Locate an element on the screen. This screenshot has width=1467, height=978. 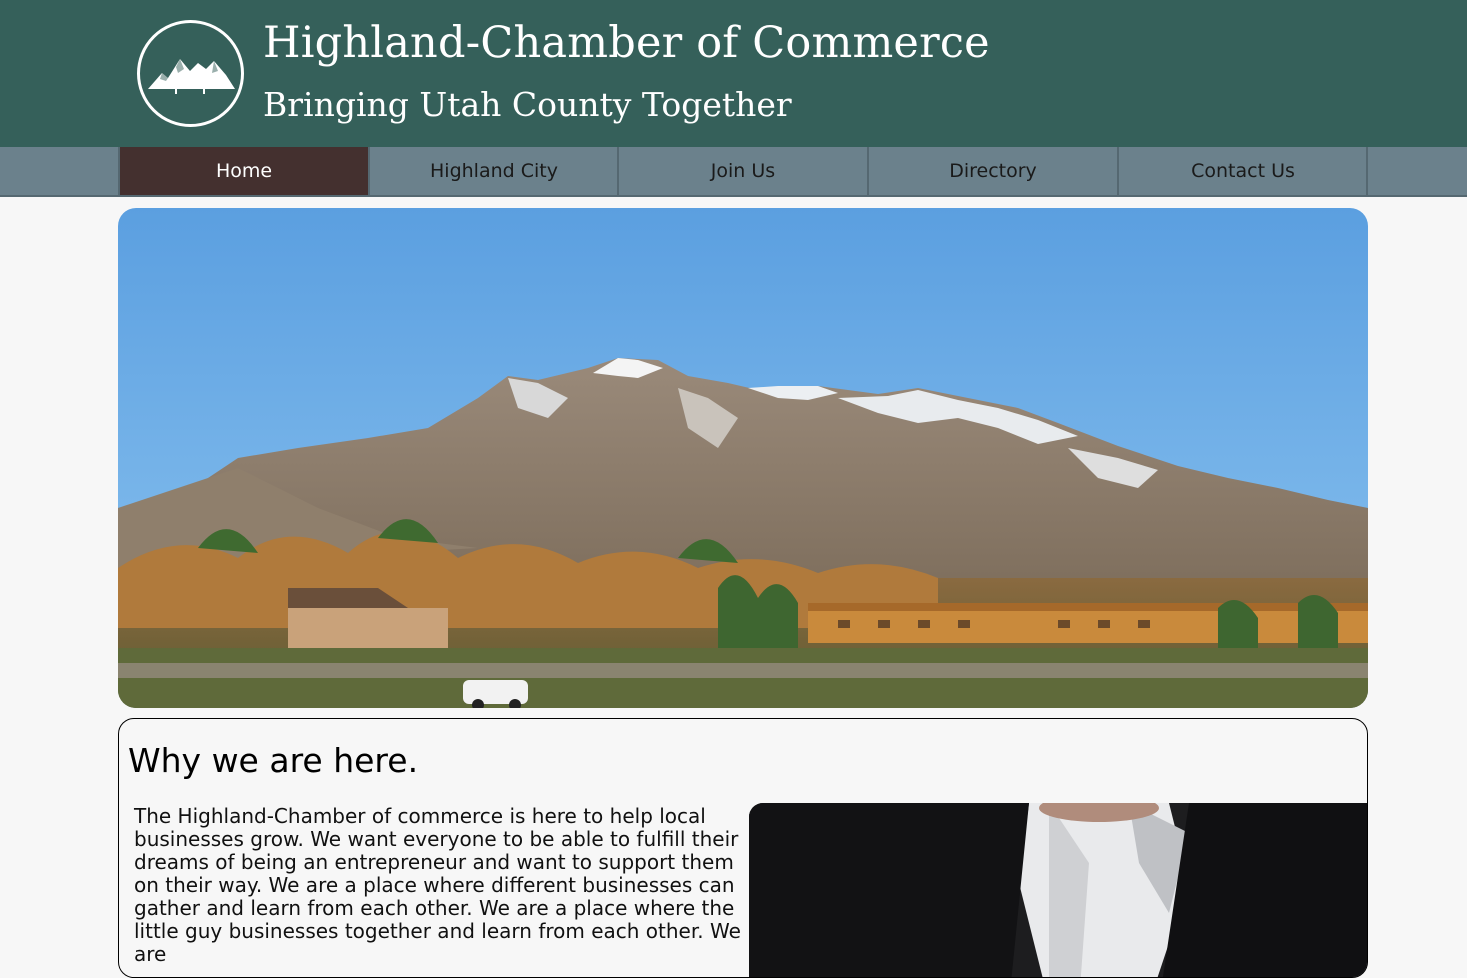
chamber-logo is located at coordinates (190, 73).